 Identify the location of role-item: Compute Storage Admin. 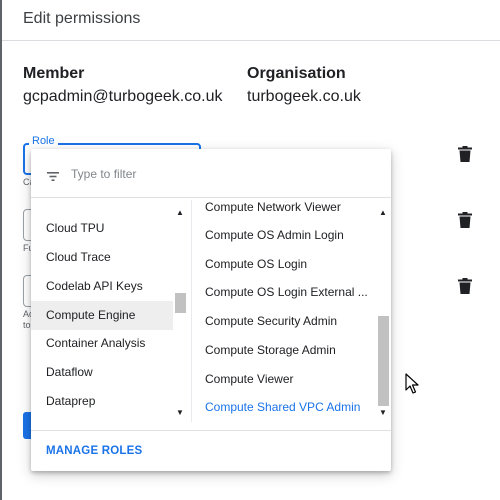
(286, 350).